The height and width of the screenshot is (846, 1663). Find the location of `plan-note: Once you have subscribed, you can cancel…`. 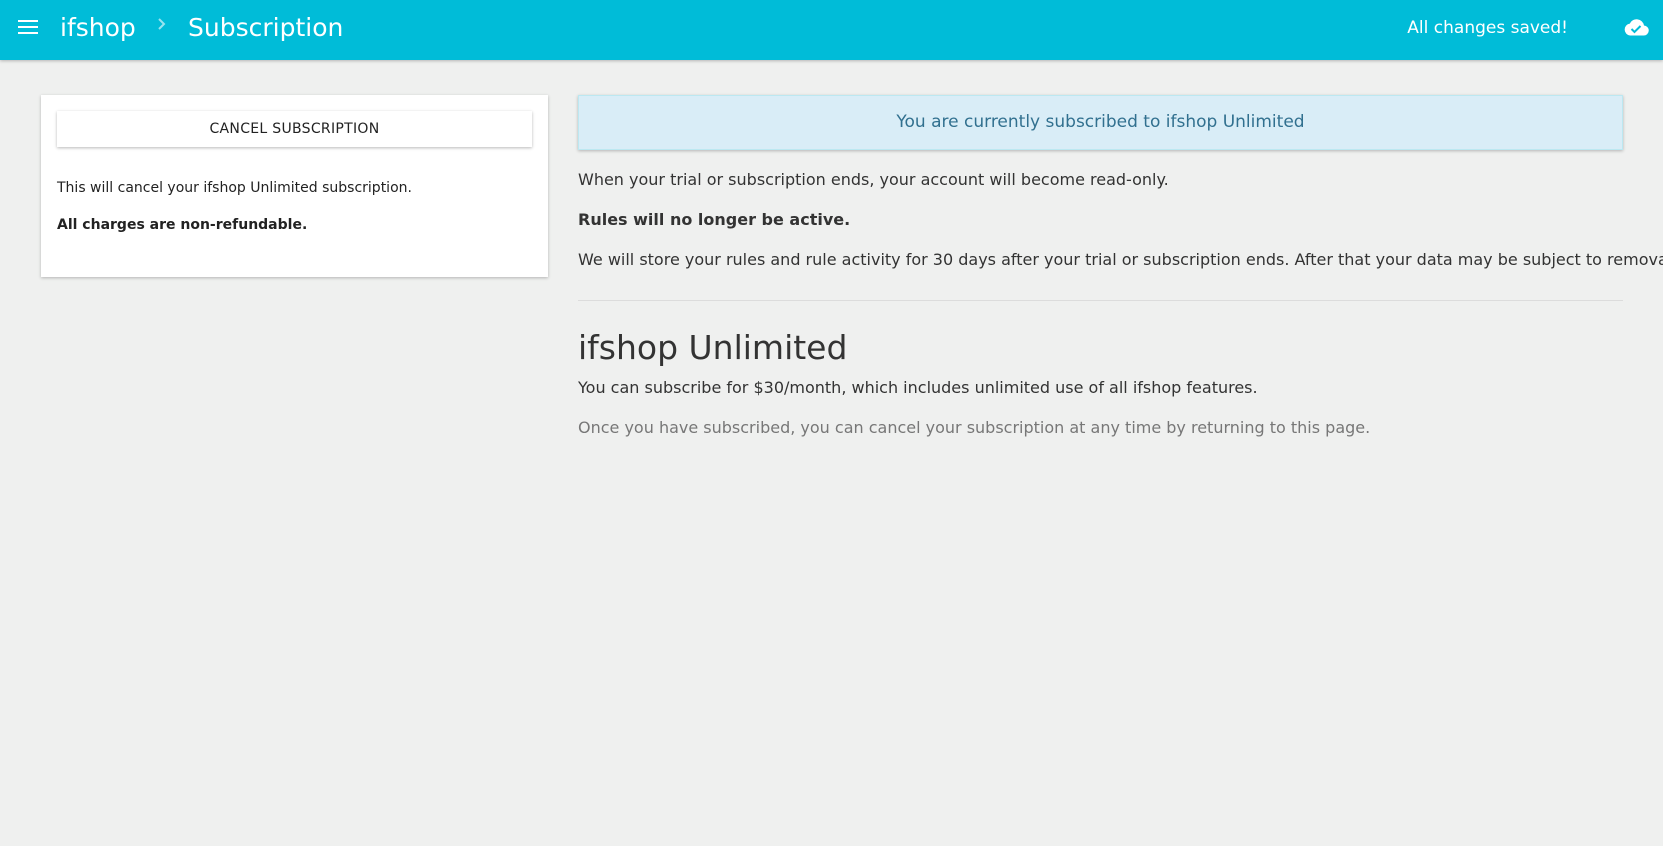

plan-note: Once you have subscribed, you can cancel… is located at coordinates (974, 427).